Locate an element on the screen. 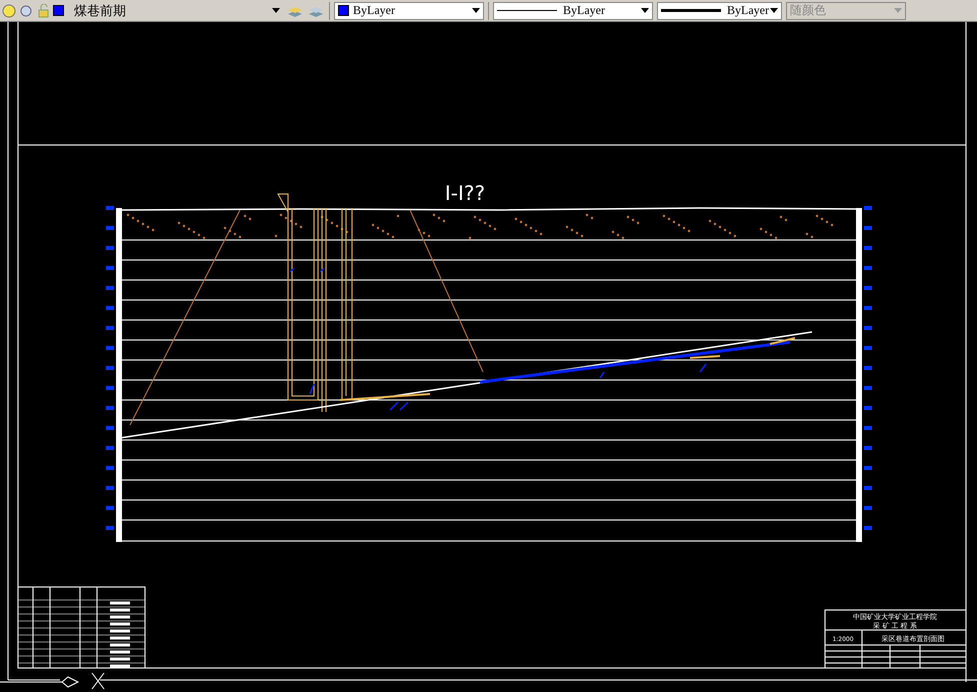 The image size is (977, 692). color-swatch-icon is located at coordinates (58, 10).